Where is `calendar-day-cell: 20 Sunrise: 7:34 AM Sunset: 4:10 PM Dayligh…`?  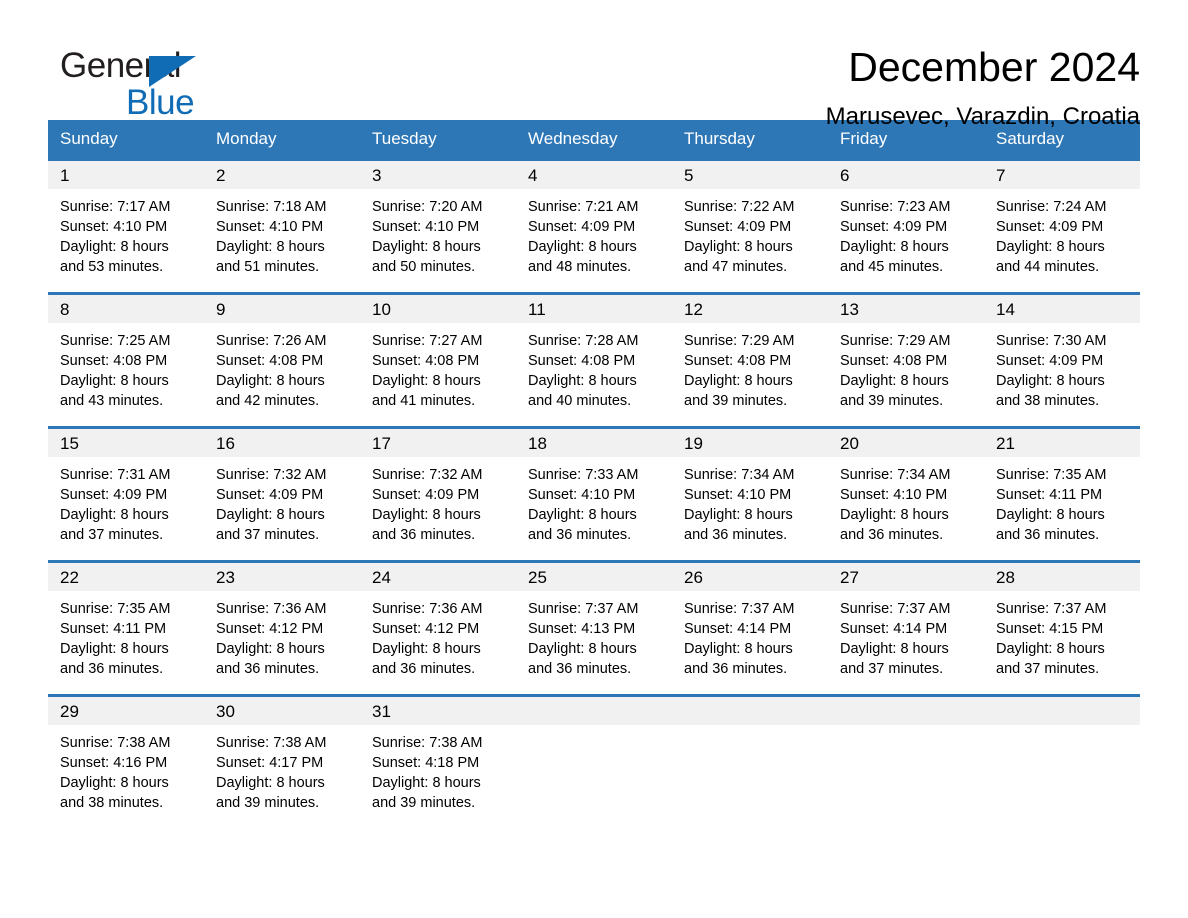
calendar-day-cell: 20 Sunrise: 7:34 AM Sunset: 4:10 PM Dayligh… is located at coordinates (906, 494).